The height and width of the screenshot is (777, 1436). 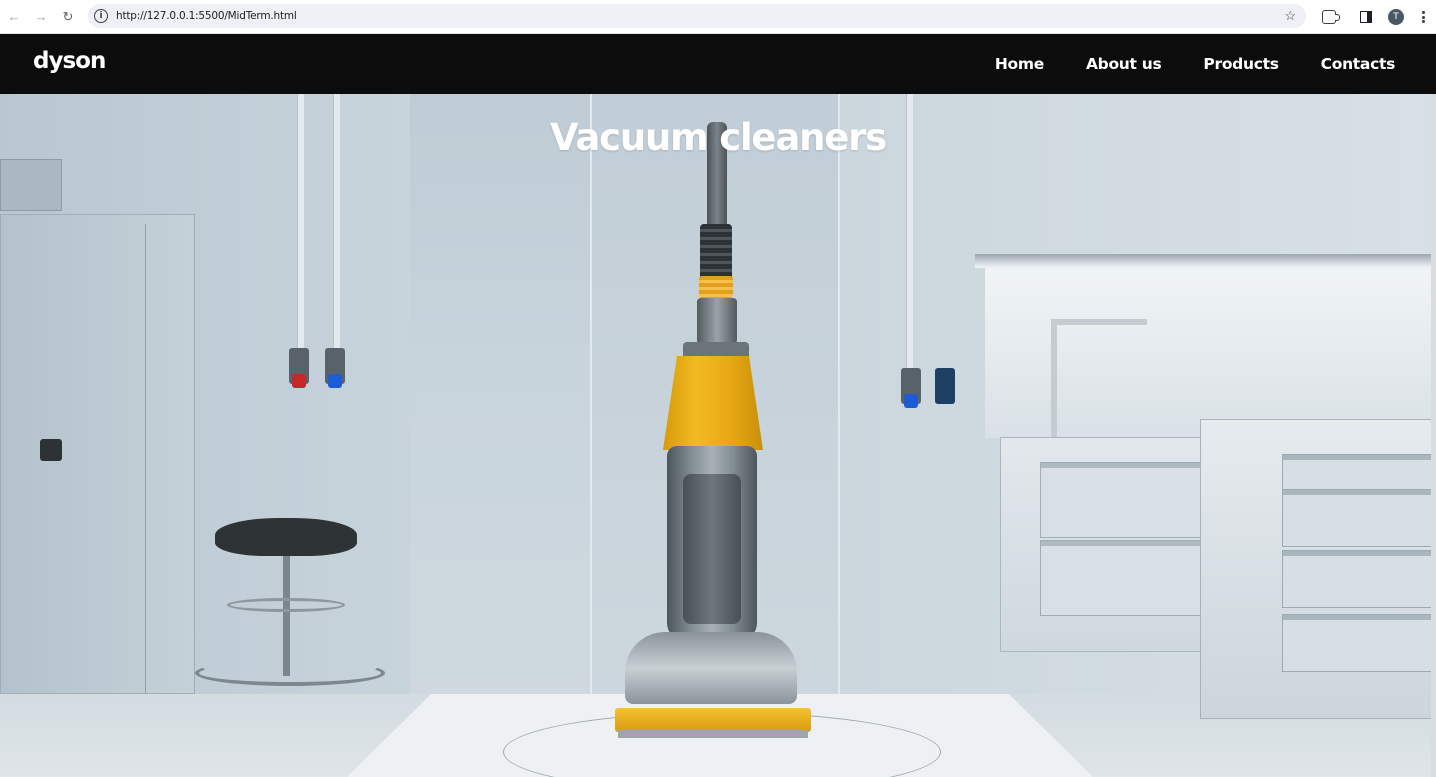 What do you see at coordinates (697, 16) in the screenshot?
I see `address-bar: i http://127.0.0.1:5500/MidTerm.html ☆` at bounding box center [697, 16].